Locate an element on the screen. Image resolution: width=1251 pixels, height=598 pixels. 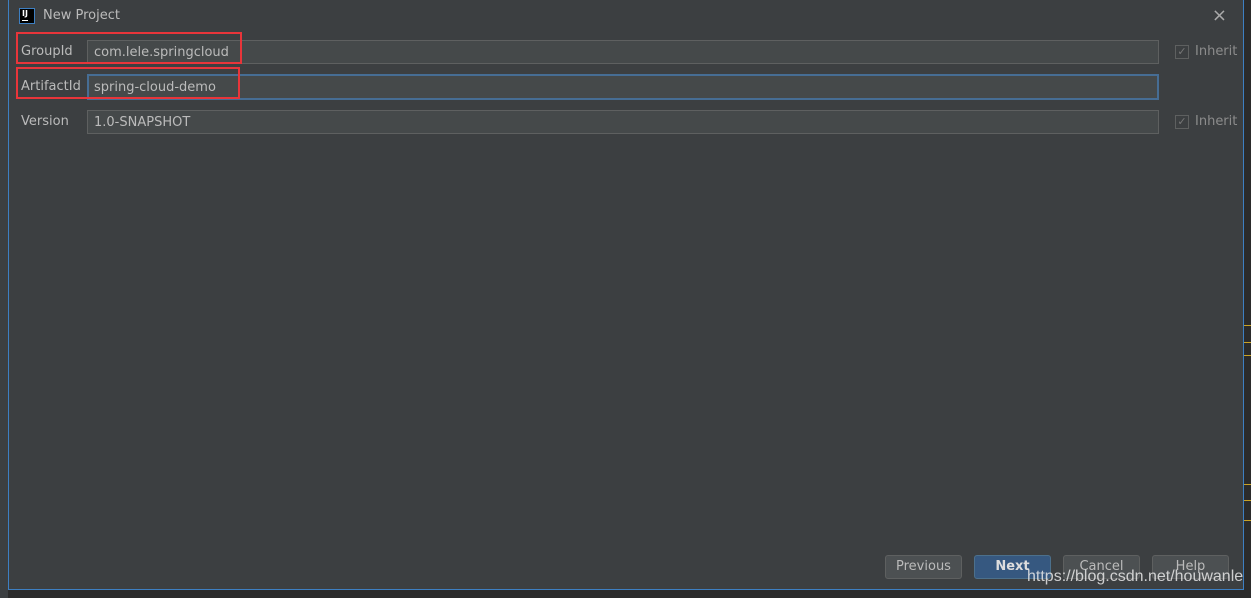
artifactid-input is located at coordinates (623, 87).